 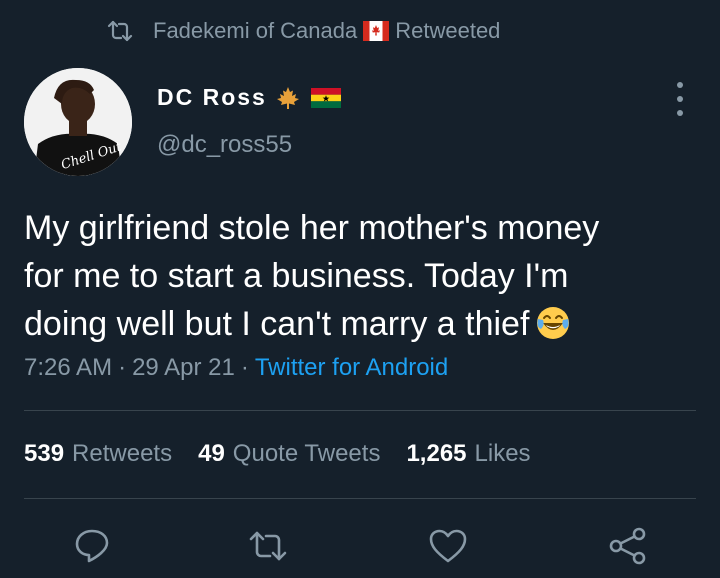 I want to click on face-with-tears-of-joy-icon, so click(x=553, y=323).